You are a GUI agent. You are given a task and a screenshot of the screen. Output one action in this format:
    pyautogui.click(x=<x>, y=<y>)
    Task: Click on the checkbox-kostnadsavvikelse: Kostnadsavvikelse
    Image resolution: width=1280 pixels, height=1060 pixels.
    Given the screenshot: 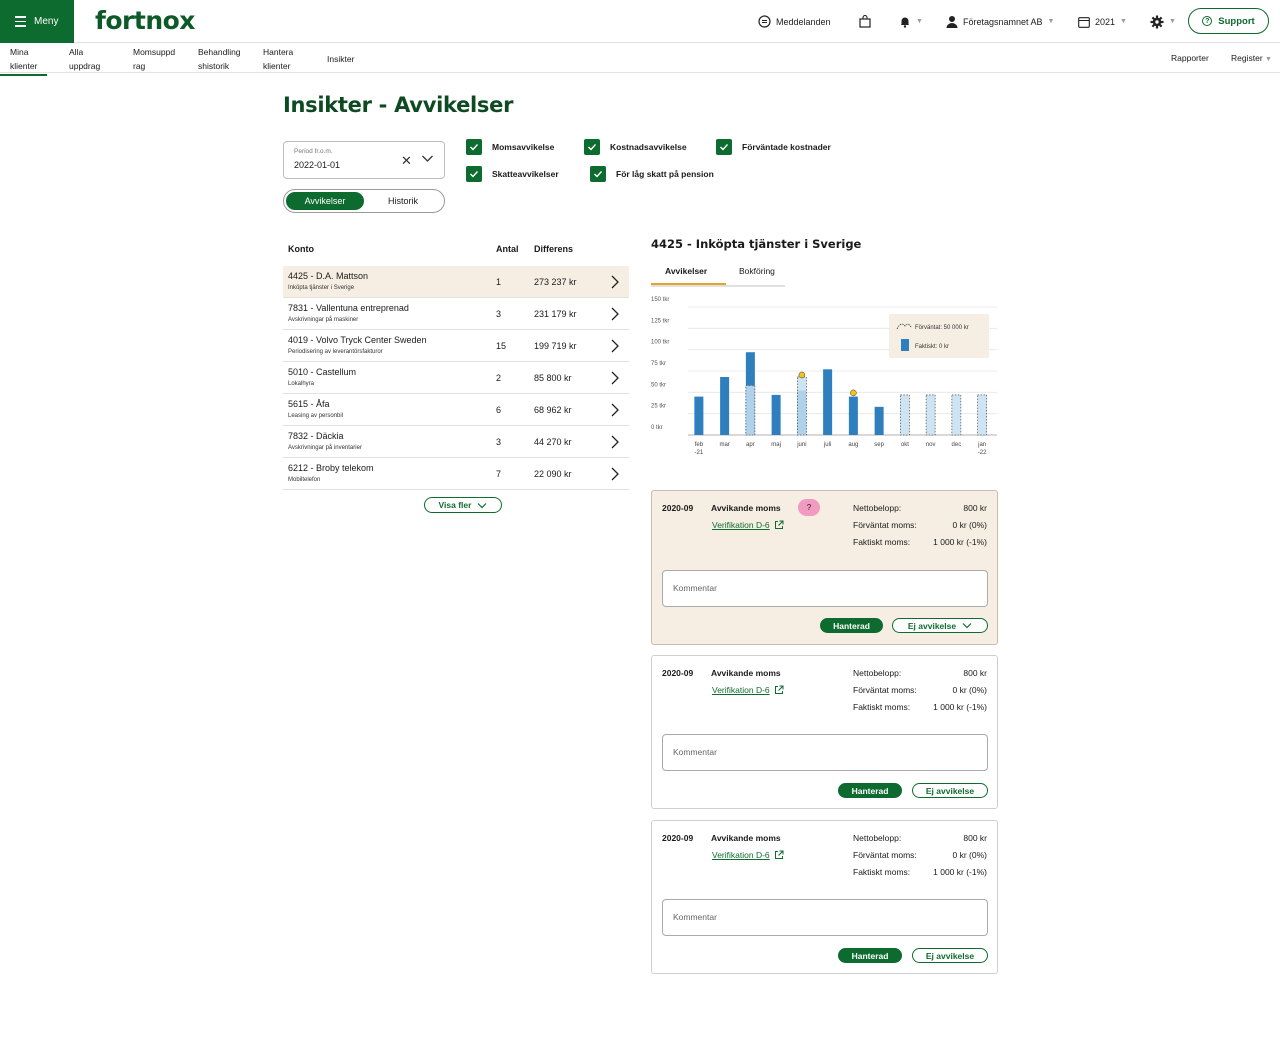 What is the action you would take?
    pyautogui.click(x=635, y=147)
    